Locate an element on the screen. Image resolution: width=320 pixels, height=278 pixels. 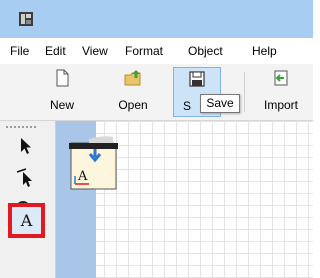
select-tool is located at coordinates (26, 146).